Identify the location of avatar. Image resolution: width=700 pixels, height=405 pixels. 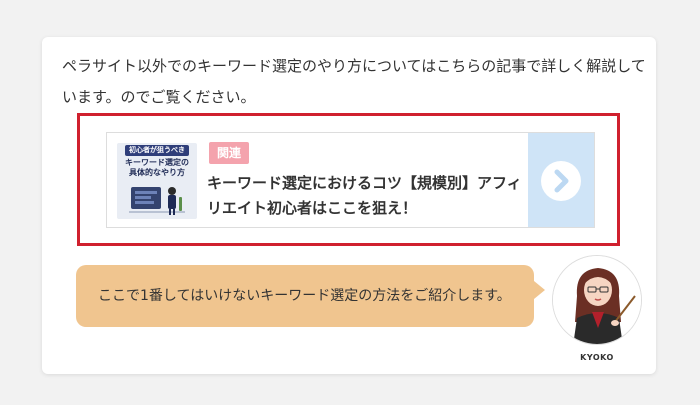
(597, 300).